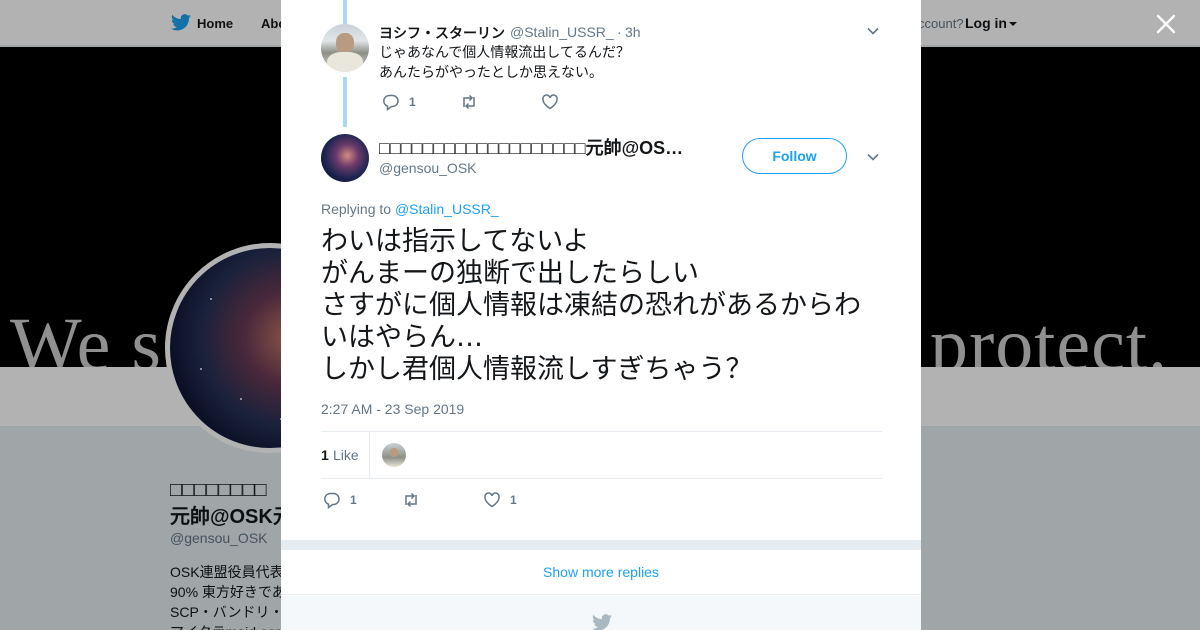 The height and width of the screenshot is (630, 1200). What do you see at coordinates (601, 572) in the screenshot?
I see `show-more-replies-link: Show more replies` at bounding box center [601, 572].